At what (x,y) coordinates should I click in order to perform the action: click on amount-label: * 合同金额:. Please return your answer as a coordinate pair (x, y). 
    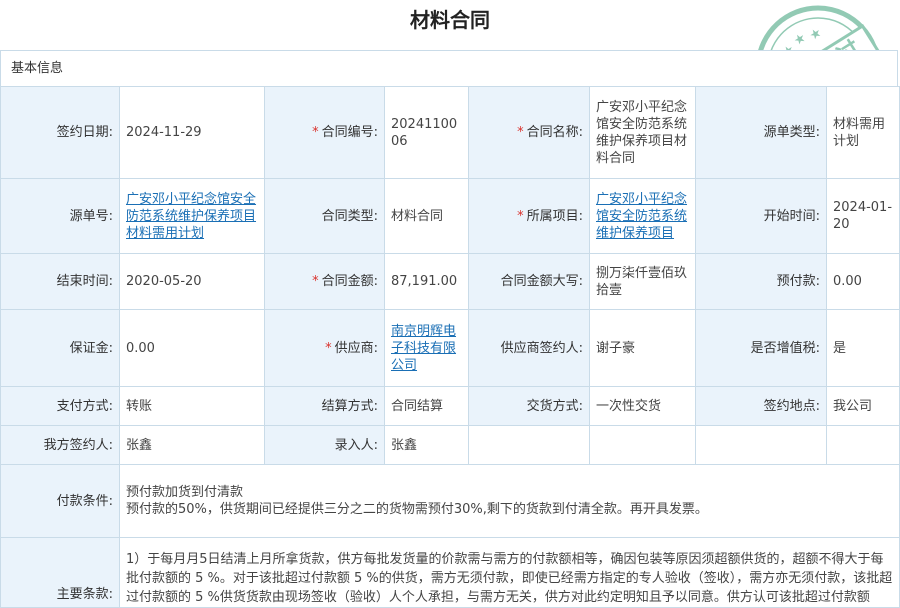
    Looking at the image, I should click on (324, 281).